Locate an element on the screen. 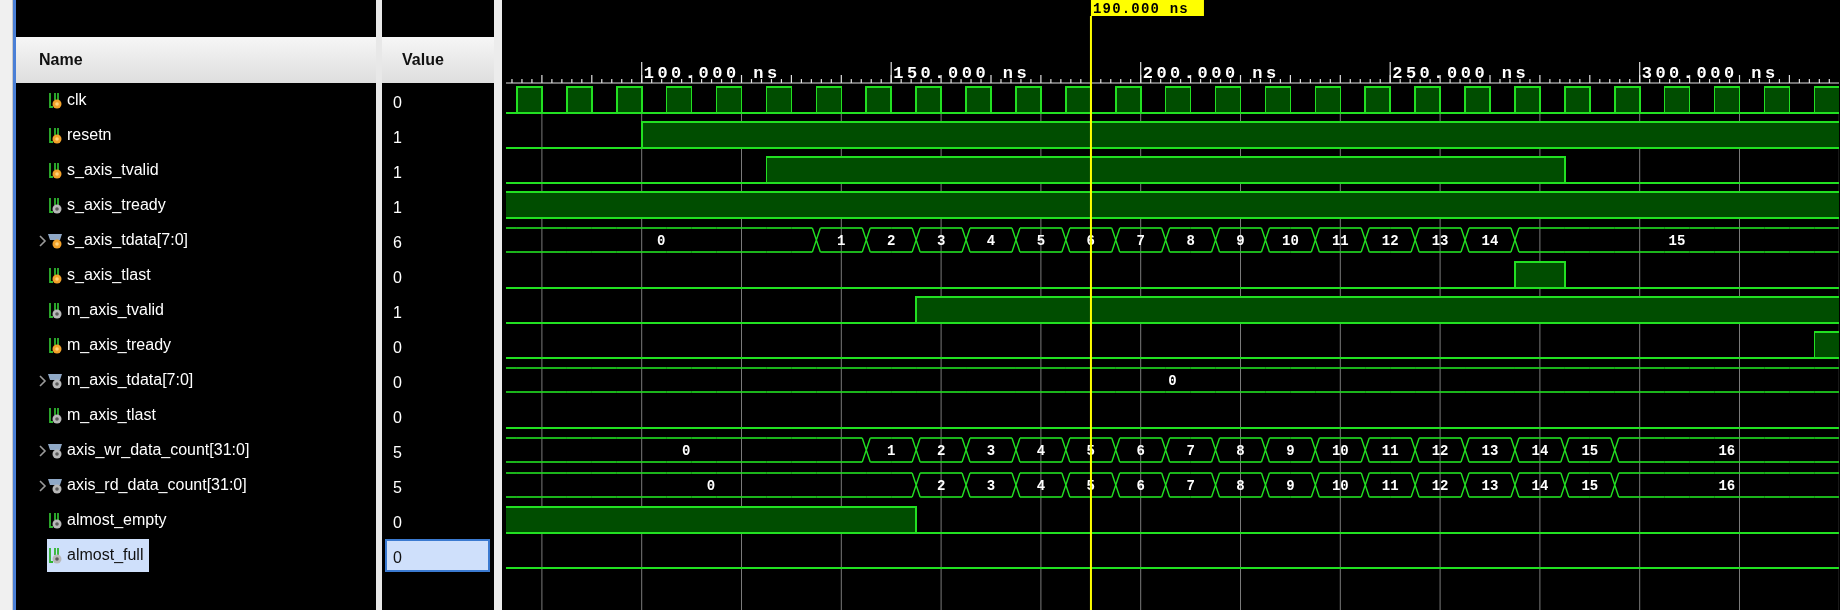  signal-name: m_axis_tdata[7:0] is located at coordinates (132, 380).